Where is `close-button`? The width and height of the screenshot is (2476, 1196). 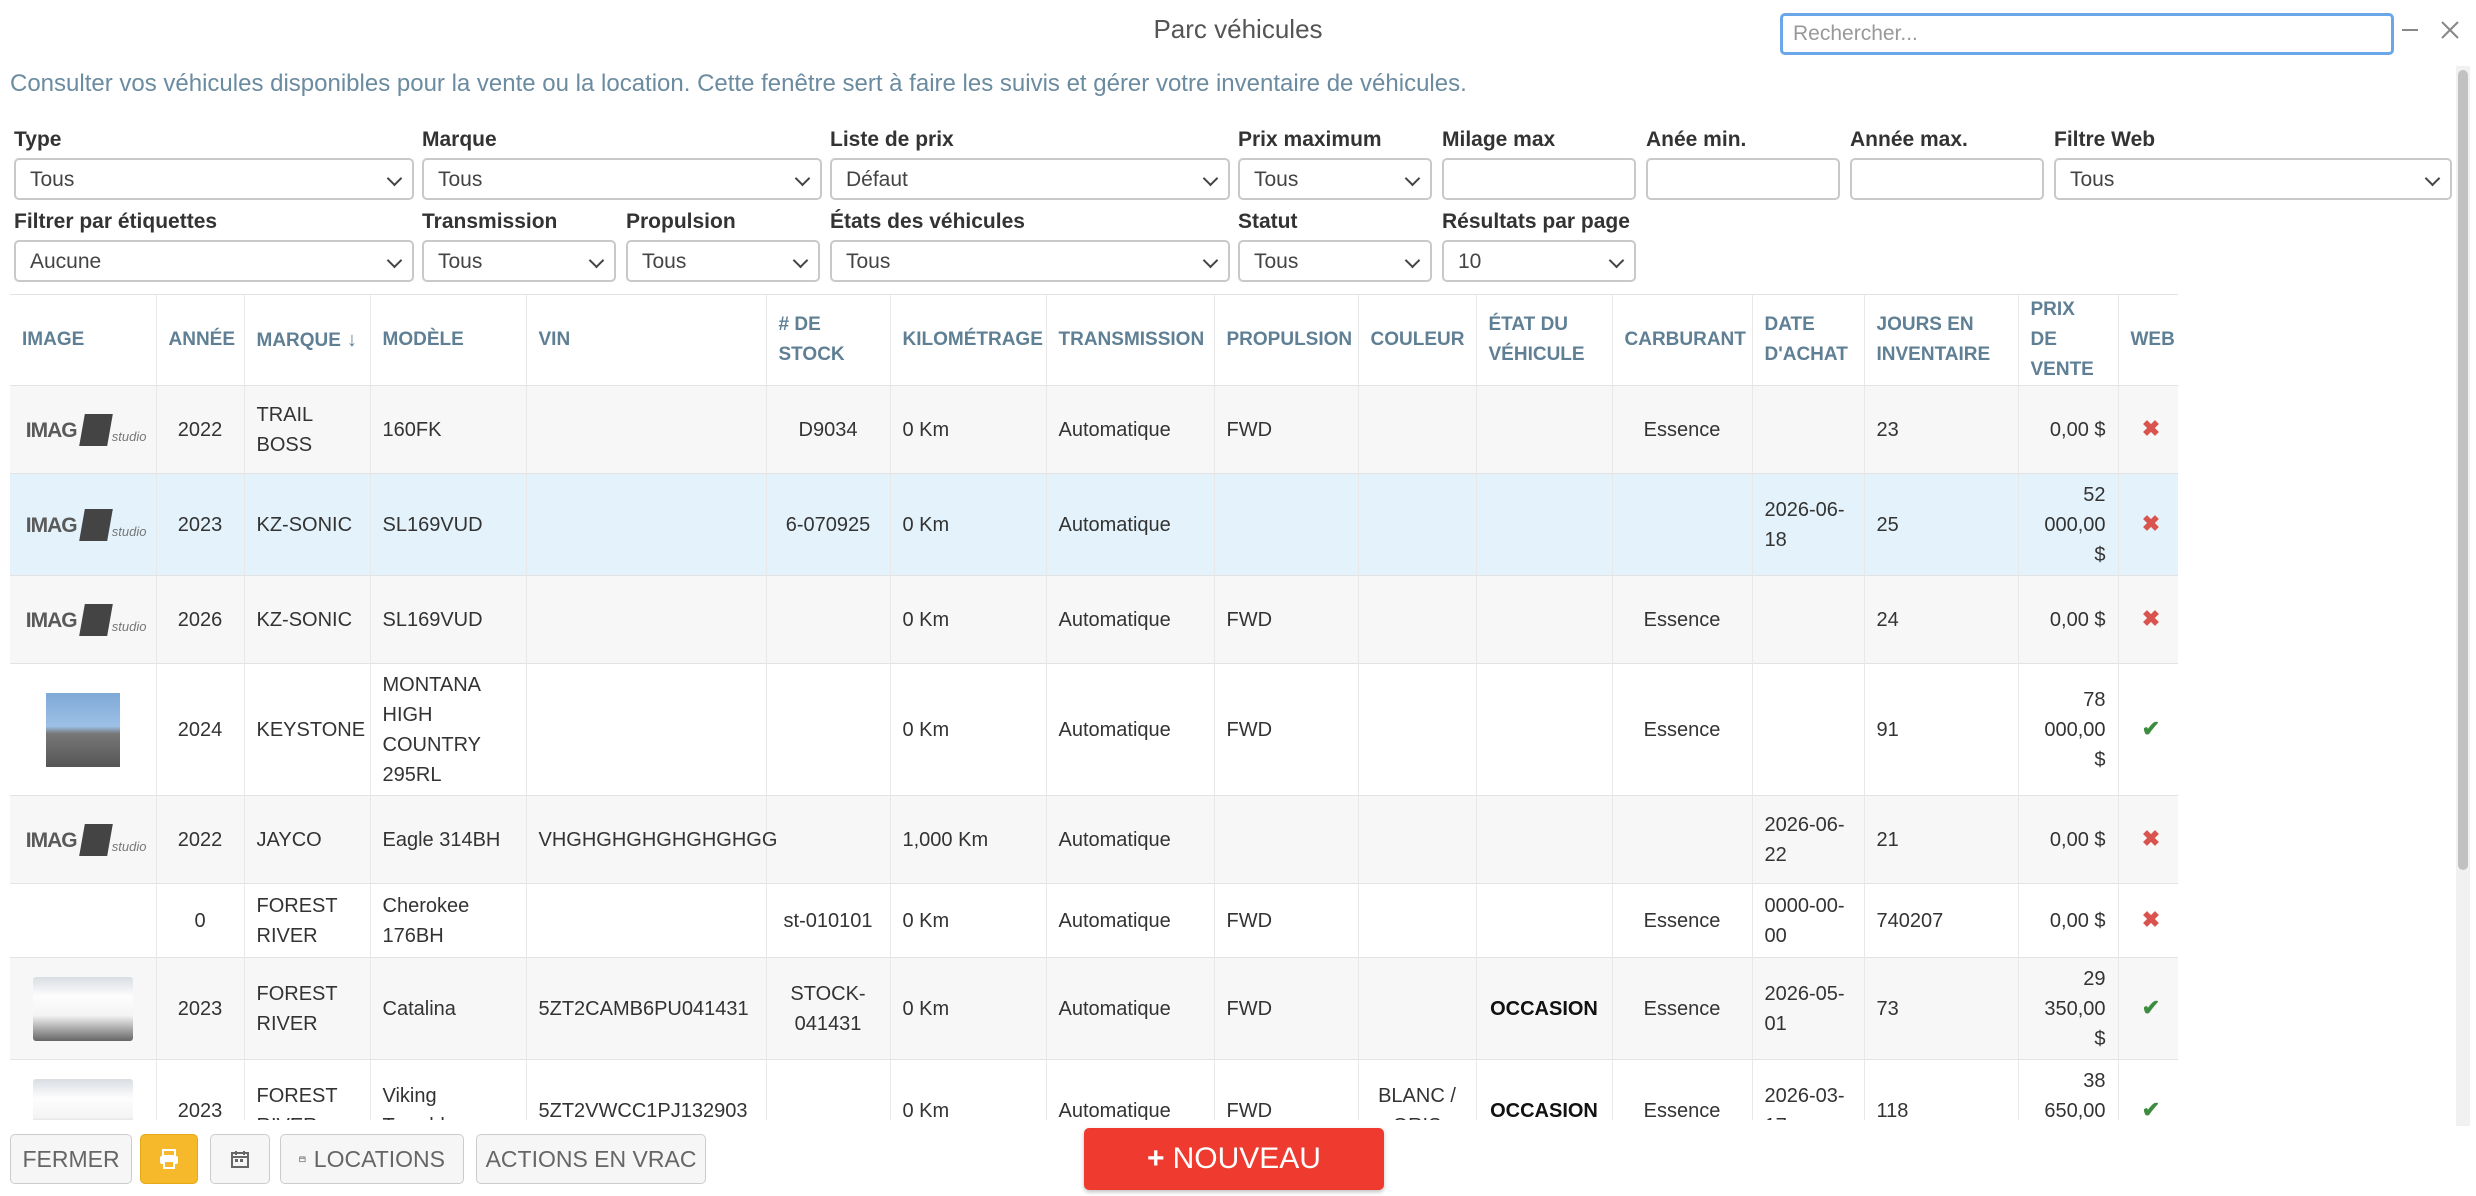 close-button is located at coordinates (2450, 30).